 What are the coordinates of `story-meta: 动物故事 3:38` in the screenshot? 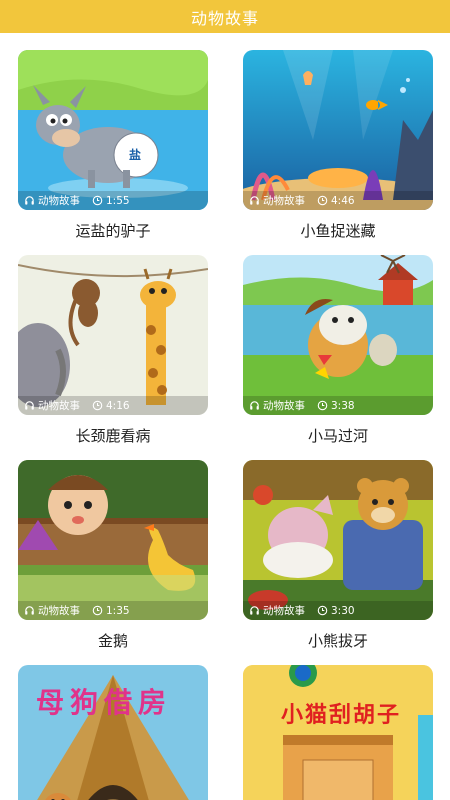 It's located at (338, 405).